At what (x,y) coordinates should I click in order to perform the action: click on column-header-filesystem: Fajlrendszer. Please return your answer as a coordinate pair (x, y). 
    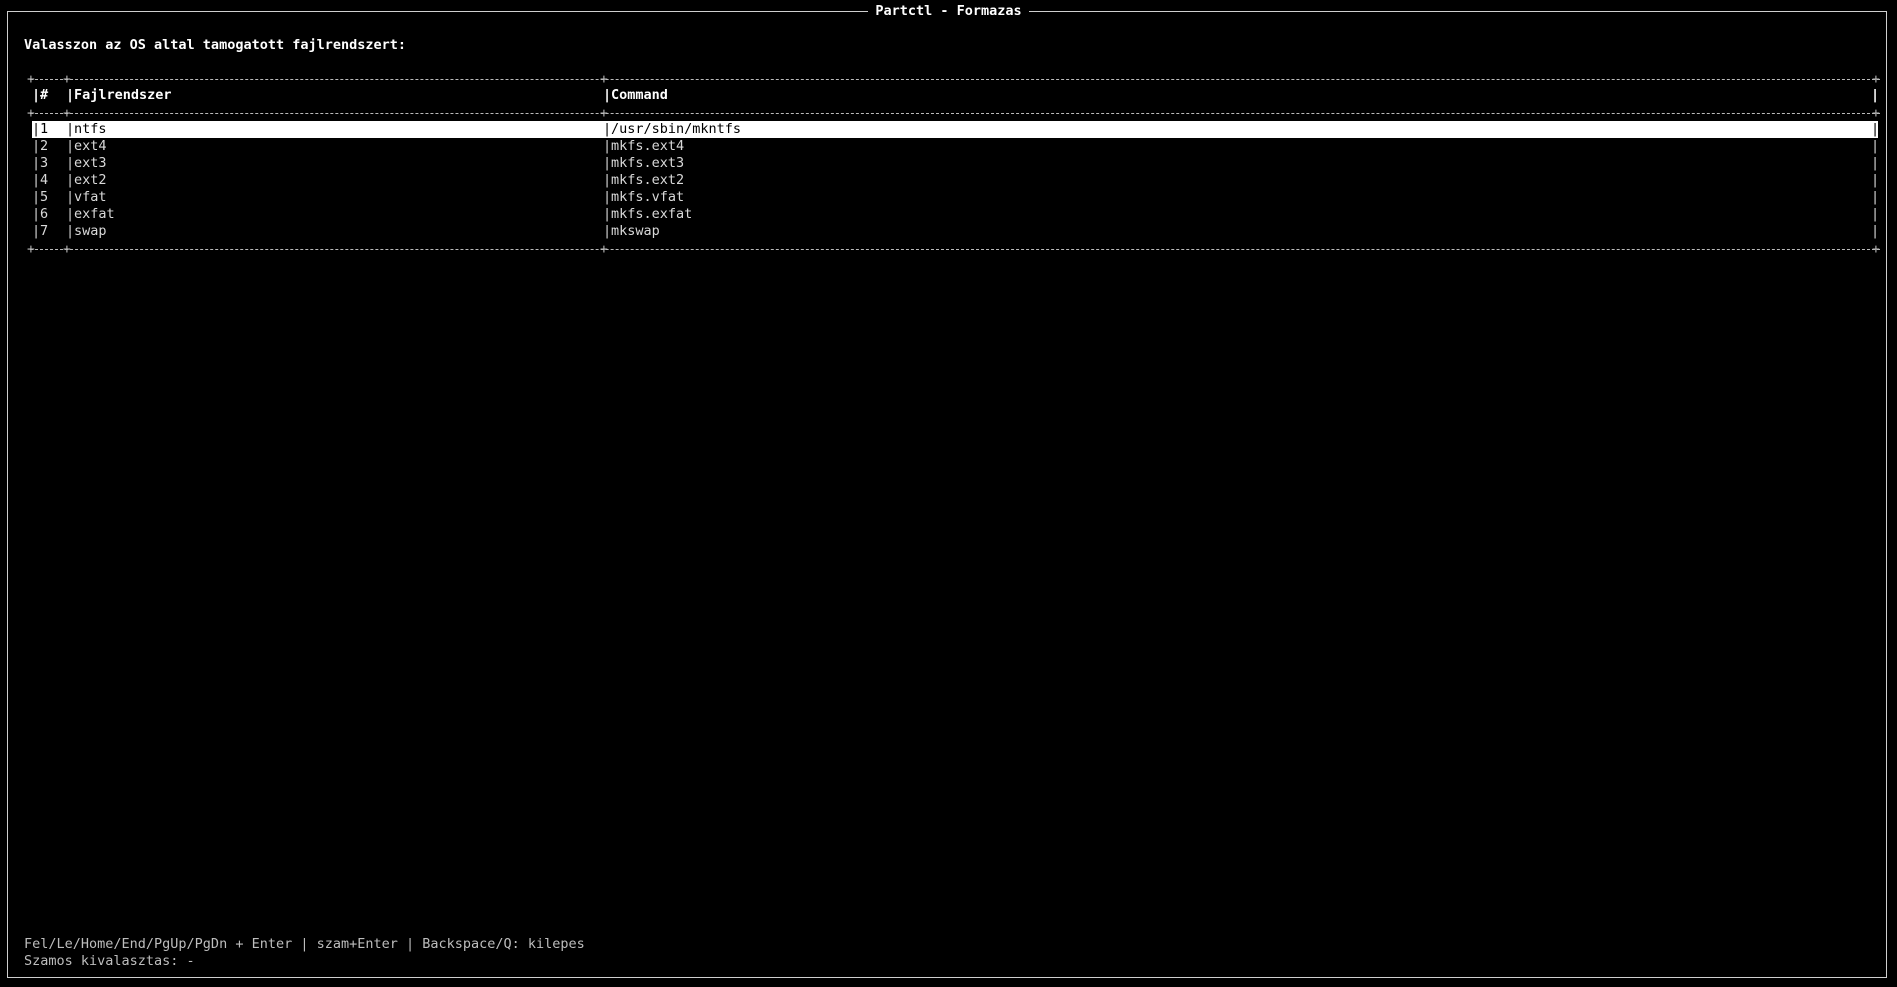
    Looking at the image, I should click on (123, 95).